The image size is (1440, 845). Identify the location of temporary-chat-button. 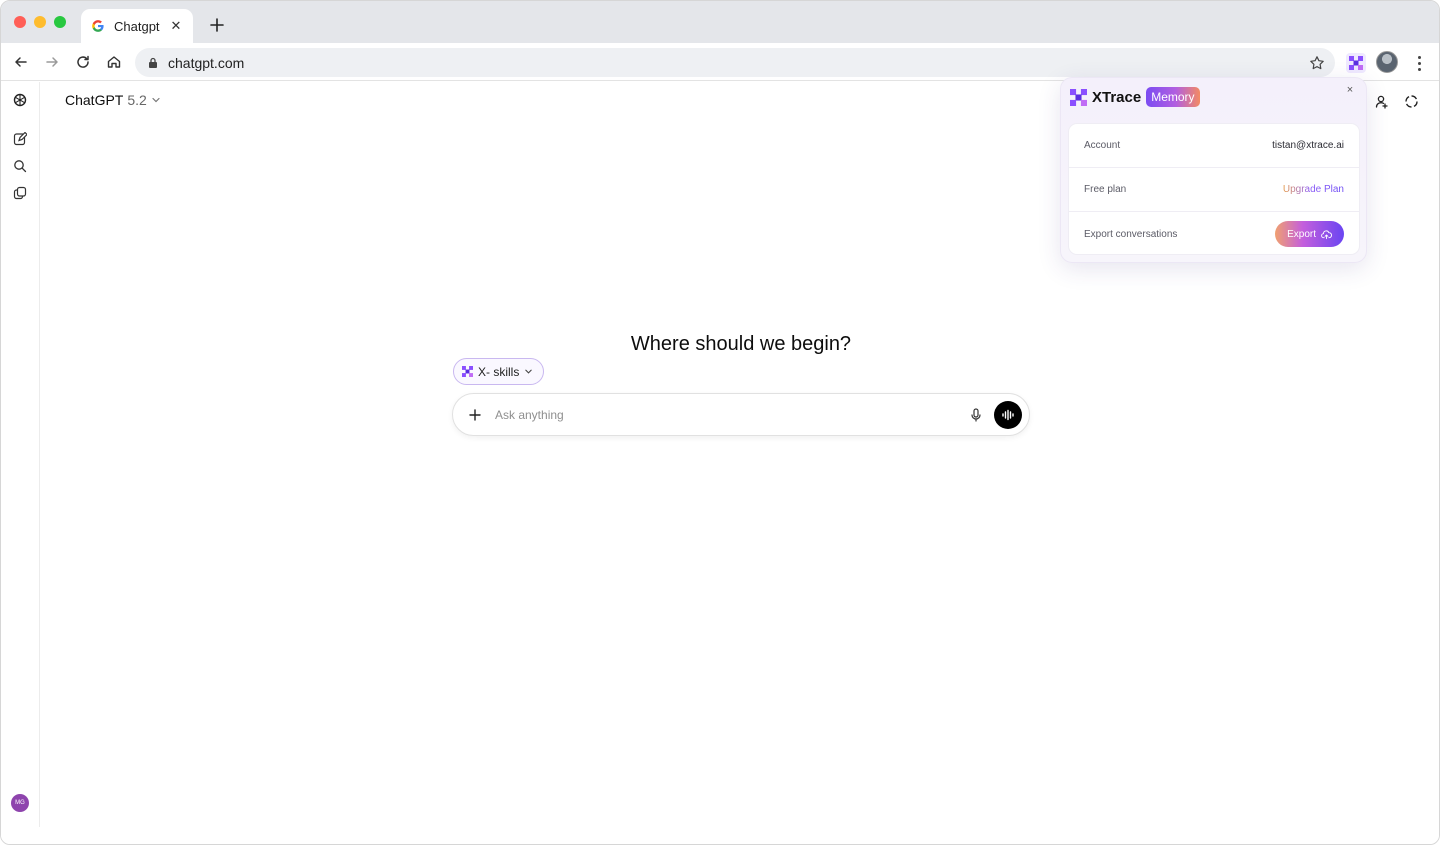
(1411, 101).